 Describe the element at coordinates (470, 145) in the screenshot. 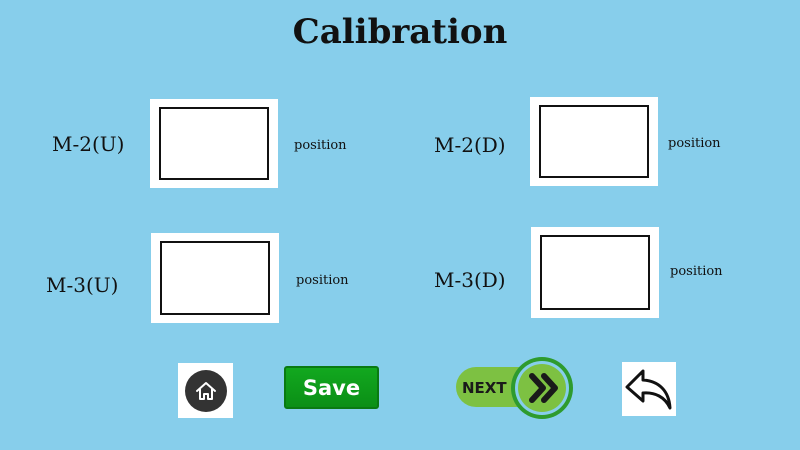

I see `m2d-label: M-2(D)` at that location.